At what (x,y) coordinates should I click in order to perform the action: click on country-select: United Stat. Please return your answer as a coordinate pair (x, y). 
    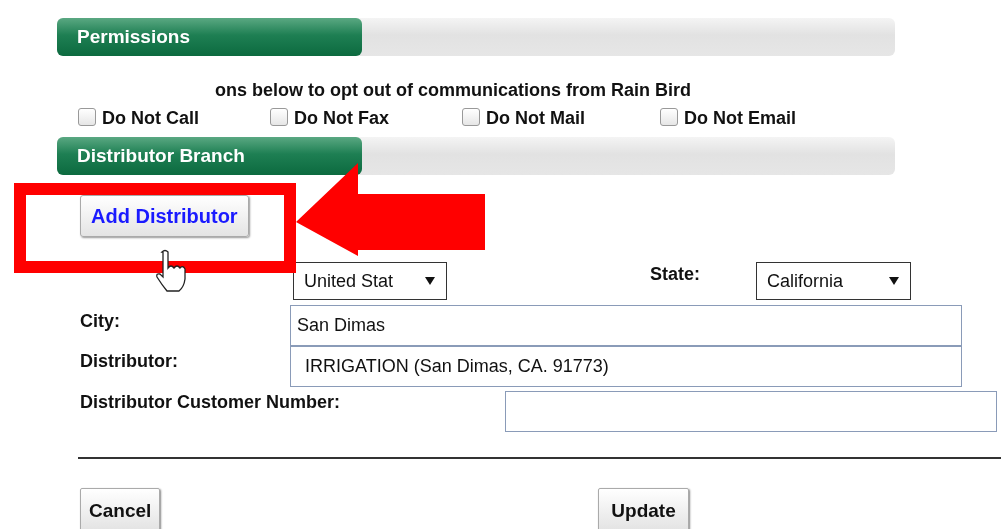
    Looking at the image, I should click on (370, 281).